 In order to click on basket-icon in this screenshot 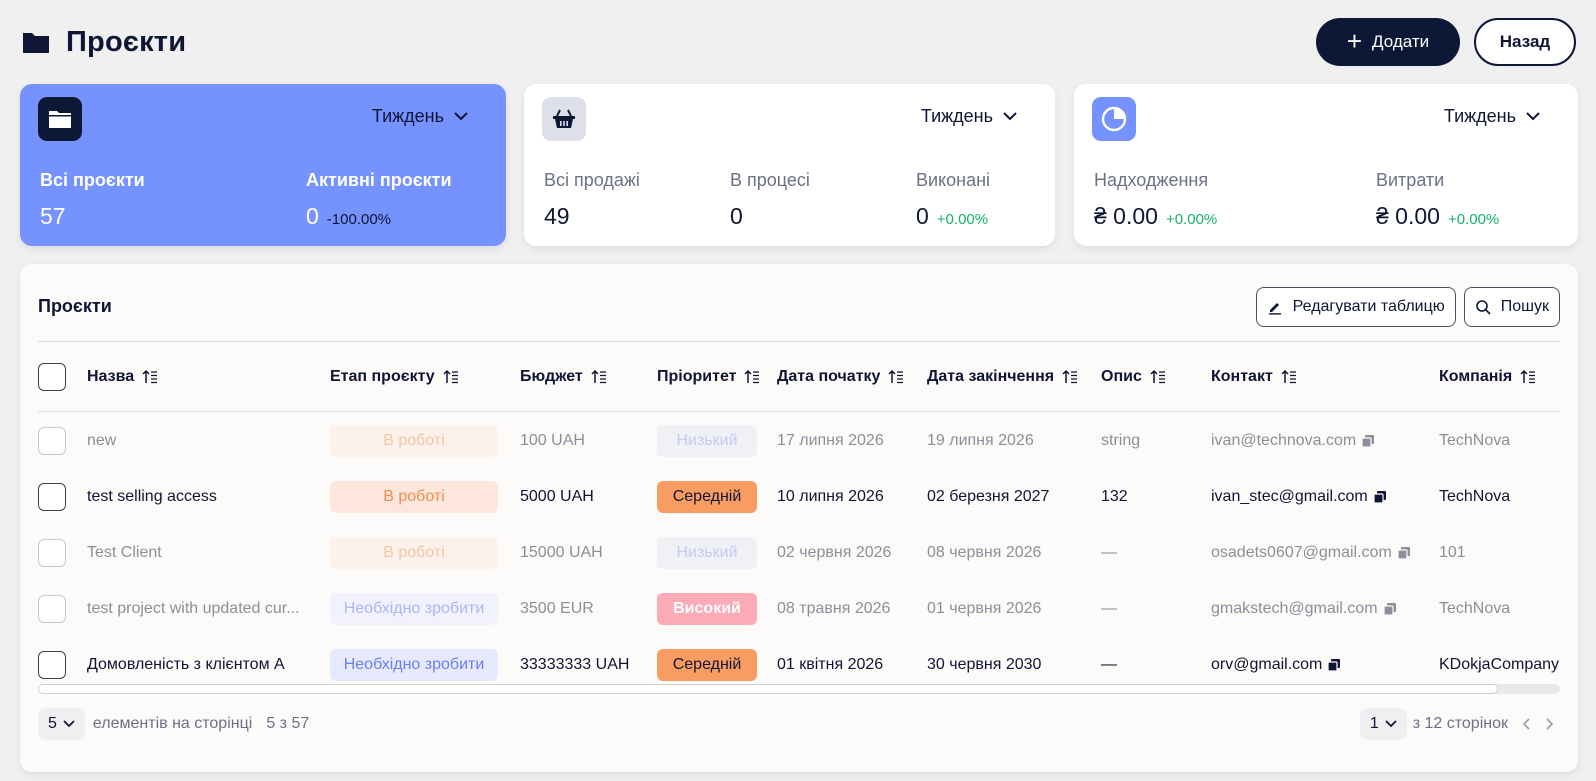, I will do `click(564, 118)`.